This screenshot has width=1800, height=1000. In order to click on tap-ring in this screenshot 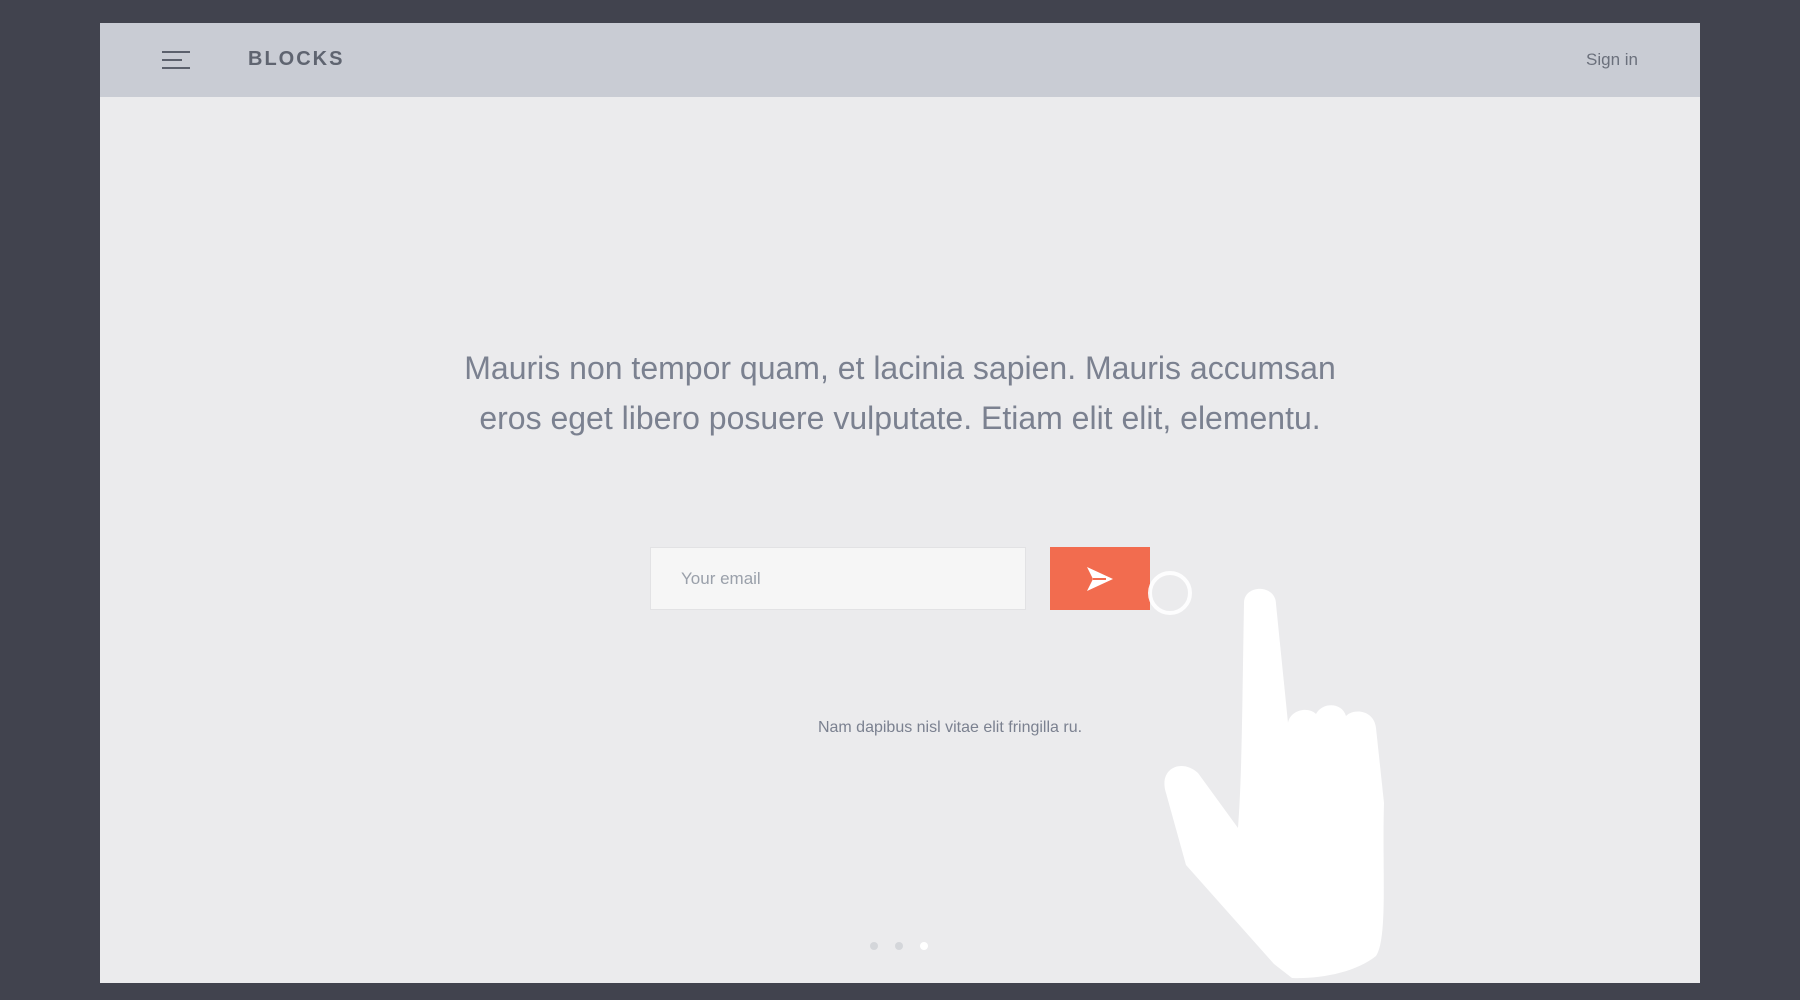, I will do `click(1170, 593)`.